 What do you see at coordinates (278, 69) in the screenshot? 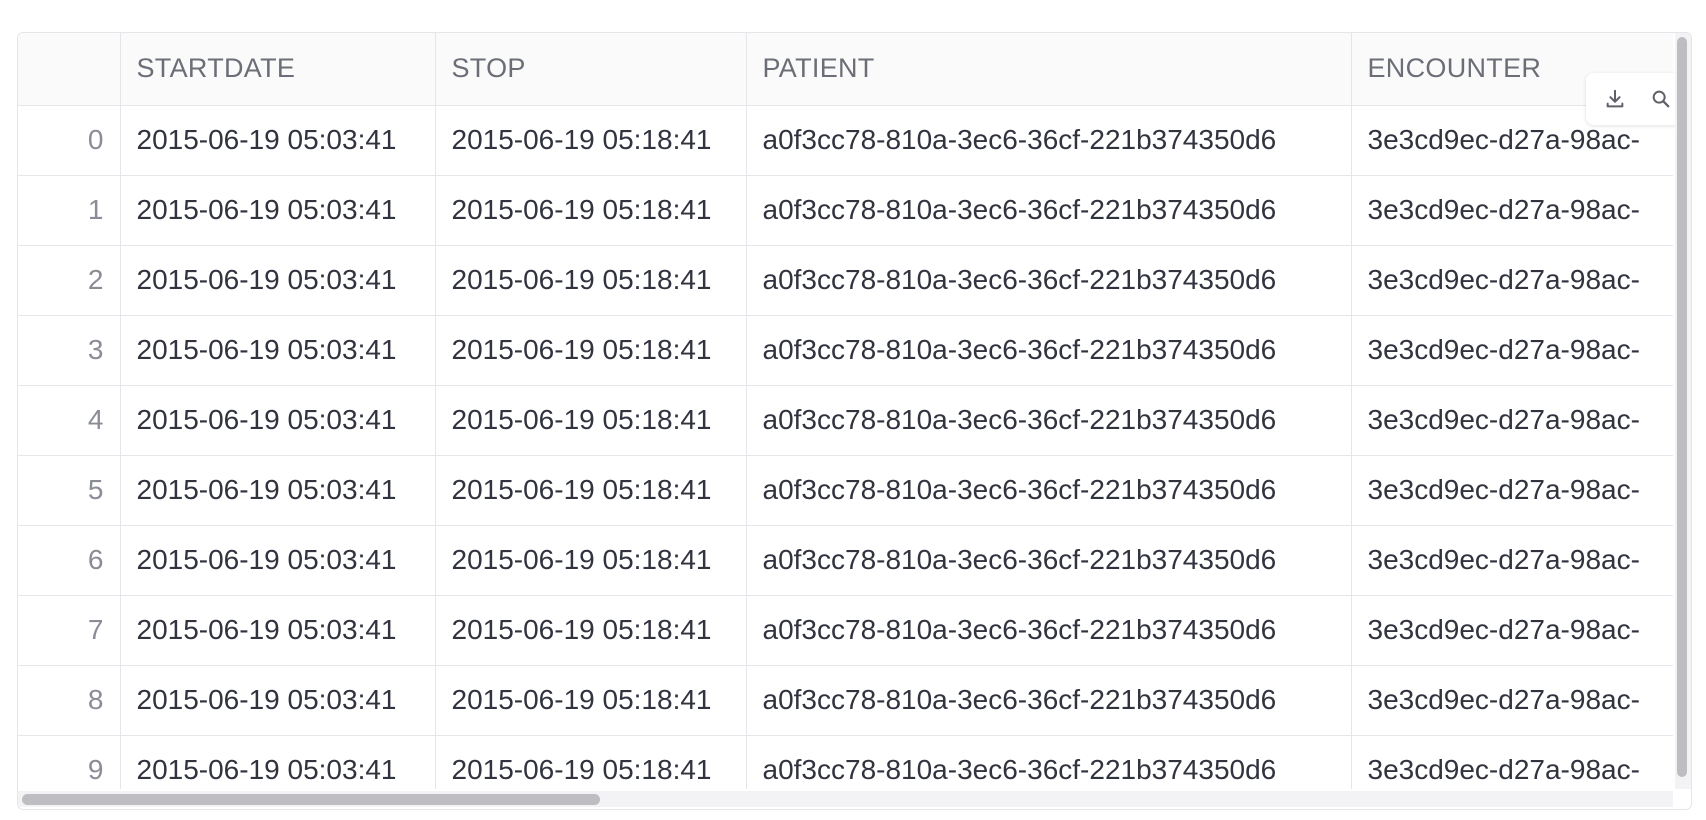
I see `column-header-startdate: STARTDATE` at bounding box center [278, 69].